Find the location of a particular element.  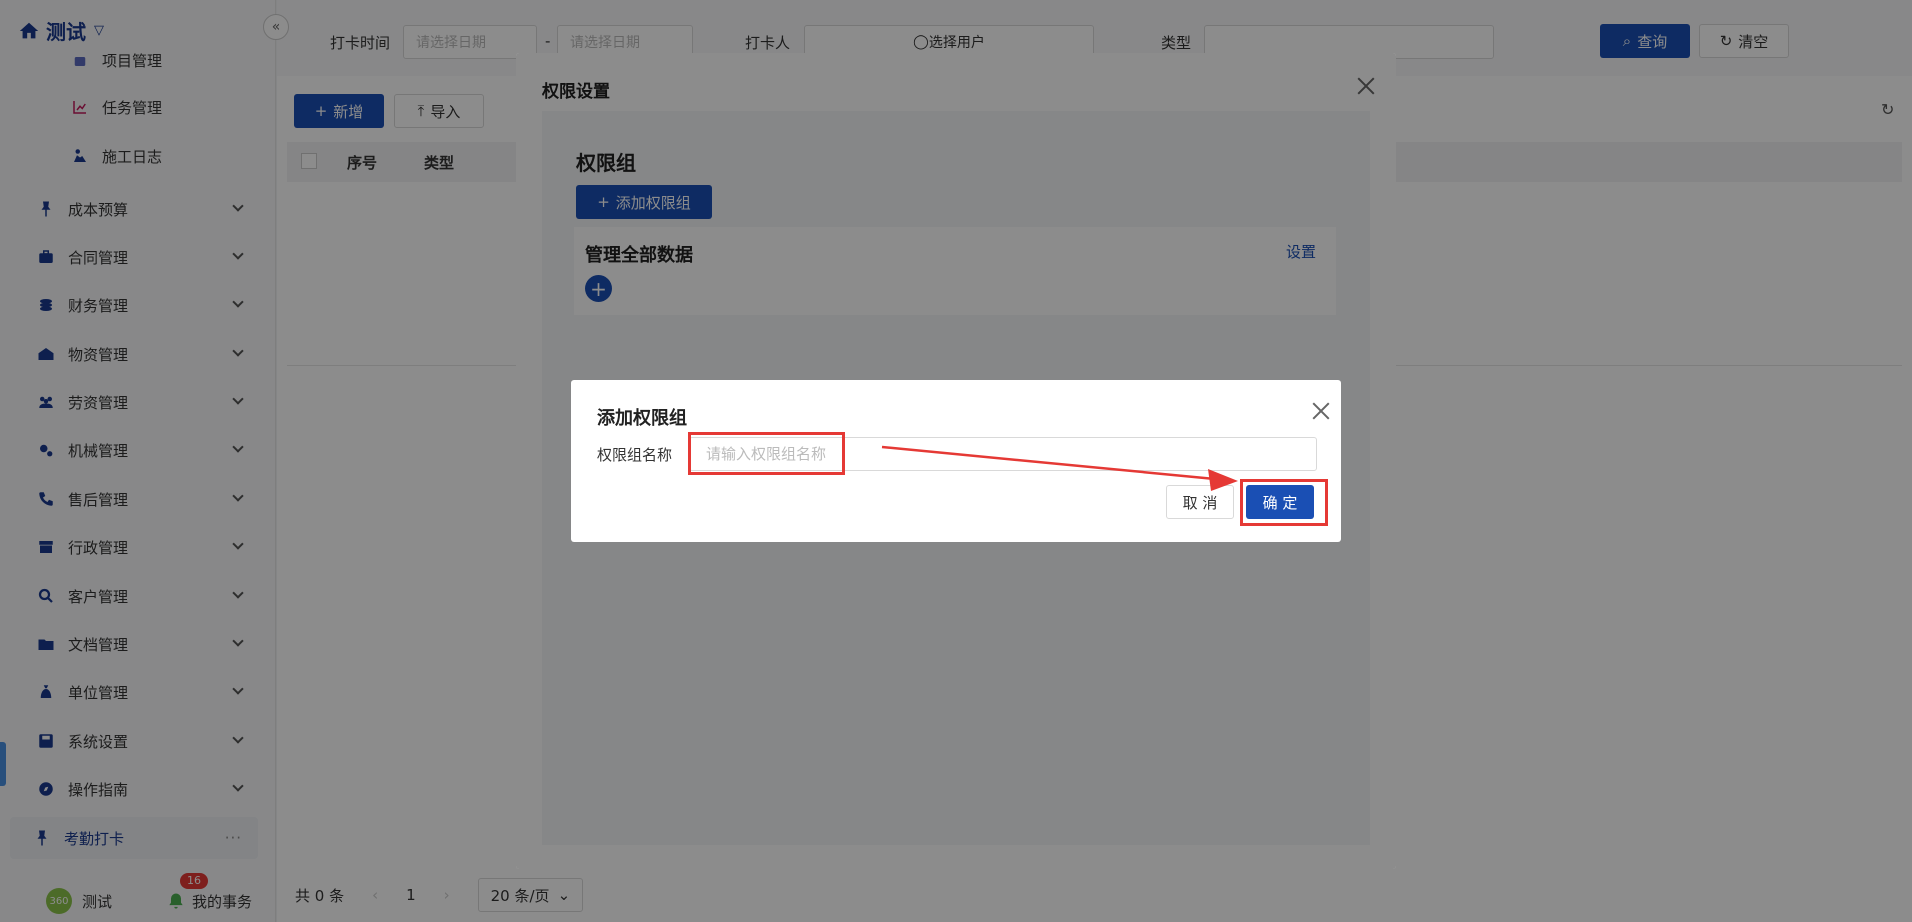

close-icon is located at coordinates (1321, 411).